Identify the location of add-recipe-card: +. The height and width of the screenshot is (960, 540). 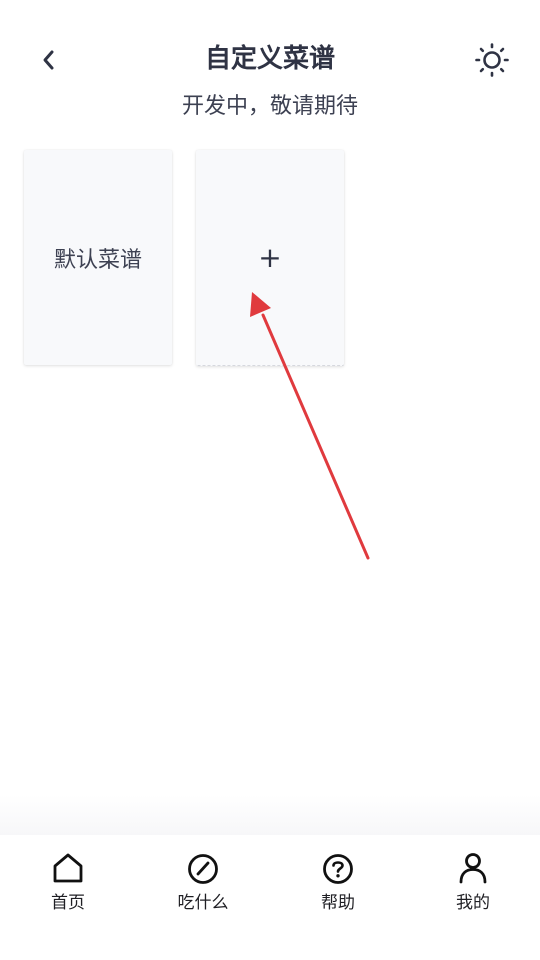
(270, 258).